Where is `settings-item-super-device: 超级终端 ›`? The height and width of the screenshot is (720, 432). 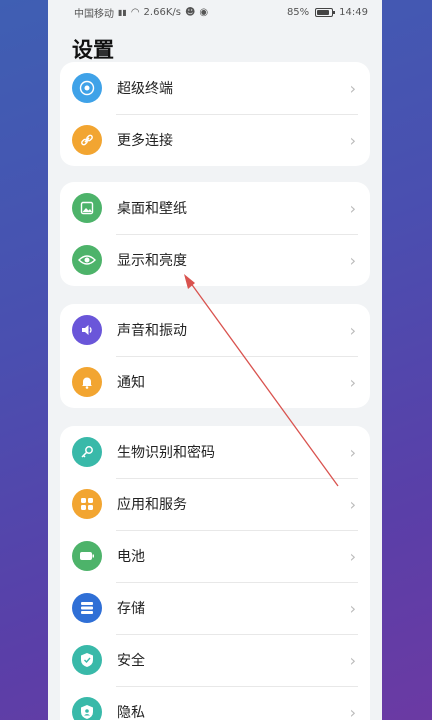 settings-item-super-device: 超级终端 › is located at coordinates (215, 88).